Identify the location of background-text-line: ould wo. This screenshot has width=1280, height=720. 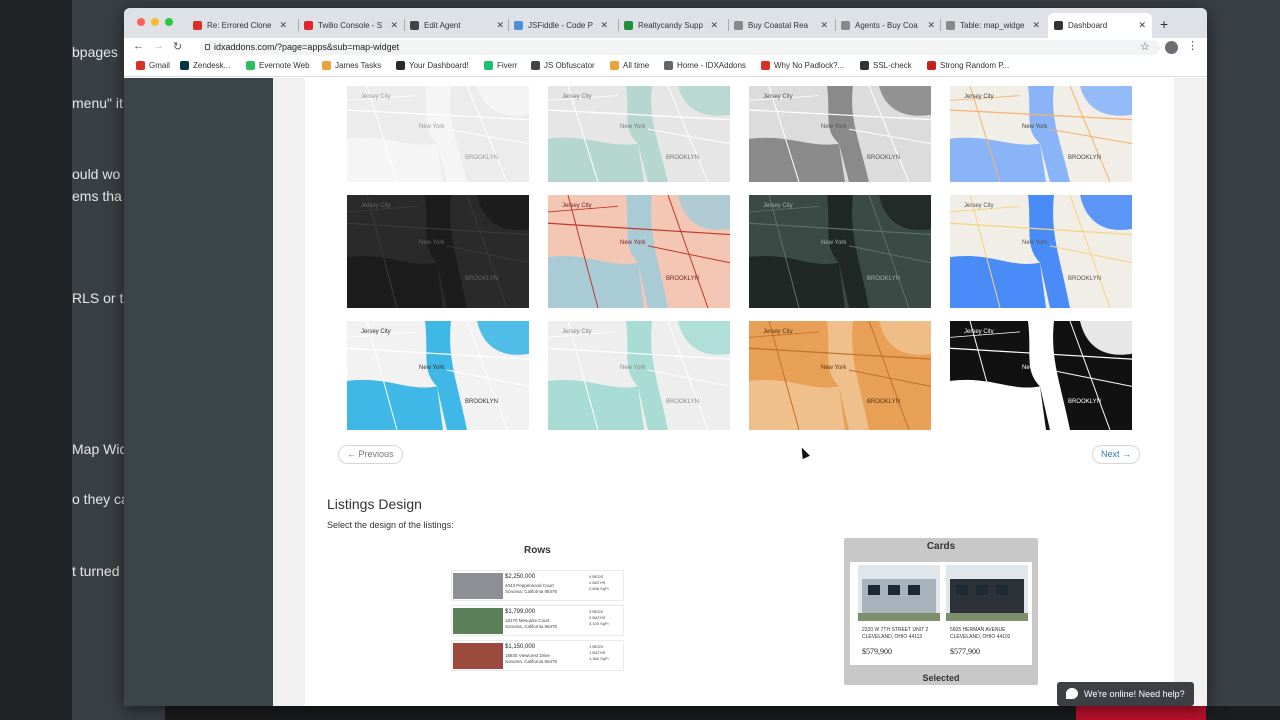
(96, 174).